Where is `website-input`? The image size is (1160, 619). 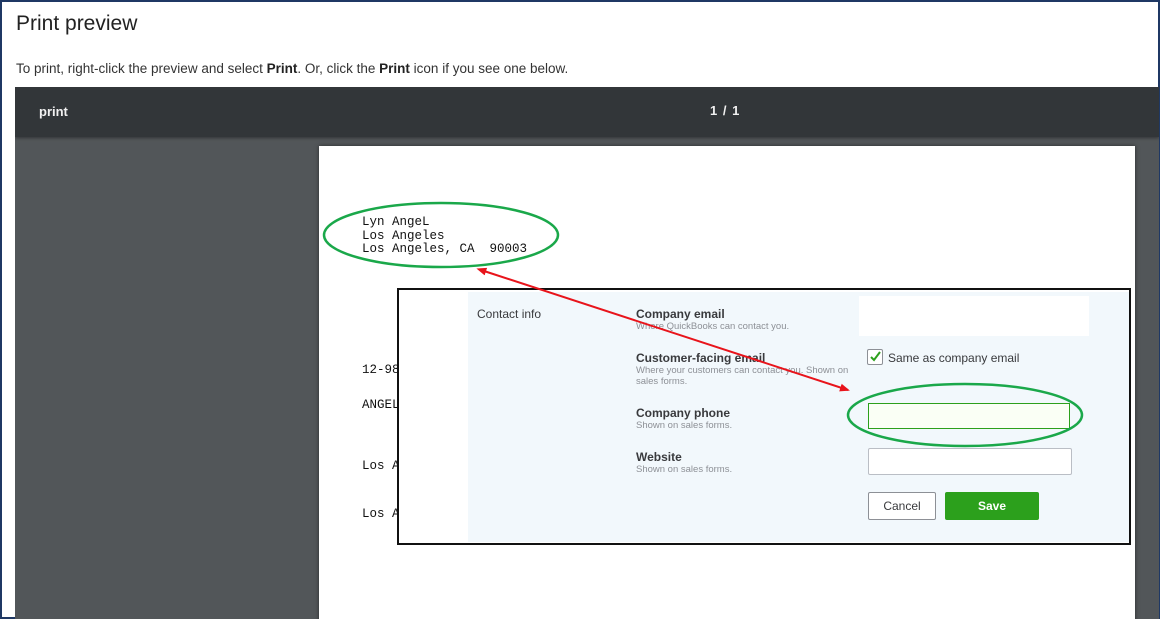
website-input is located at coordinates (970, 461).